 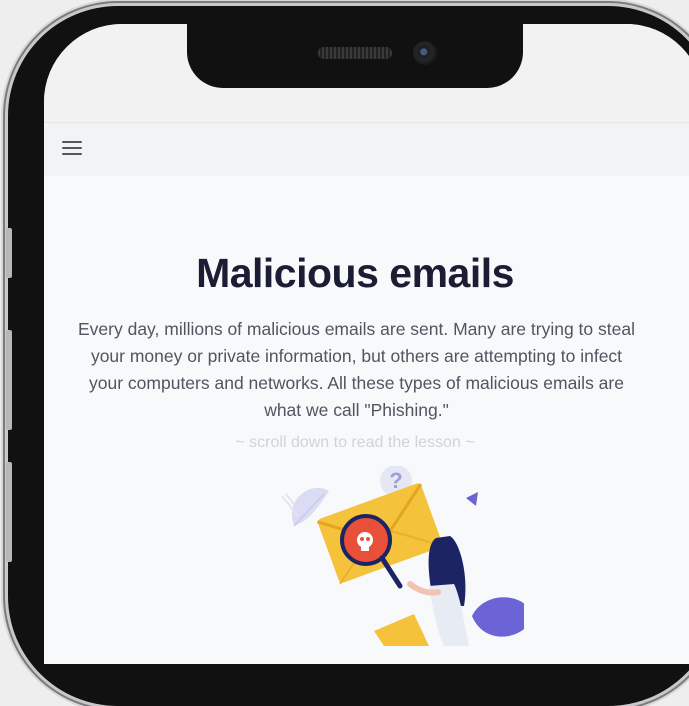 What do you see at coordinates (355, 442) in the screenshot?
I see `scroll-hint: ~ scroll down to read the lesson ~` at bounding box center [355, 442].